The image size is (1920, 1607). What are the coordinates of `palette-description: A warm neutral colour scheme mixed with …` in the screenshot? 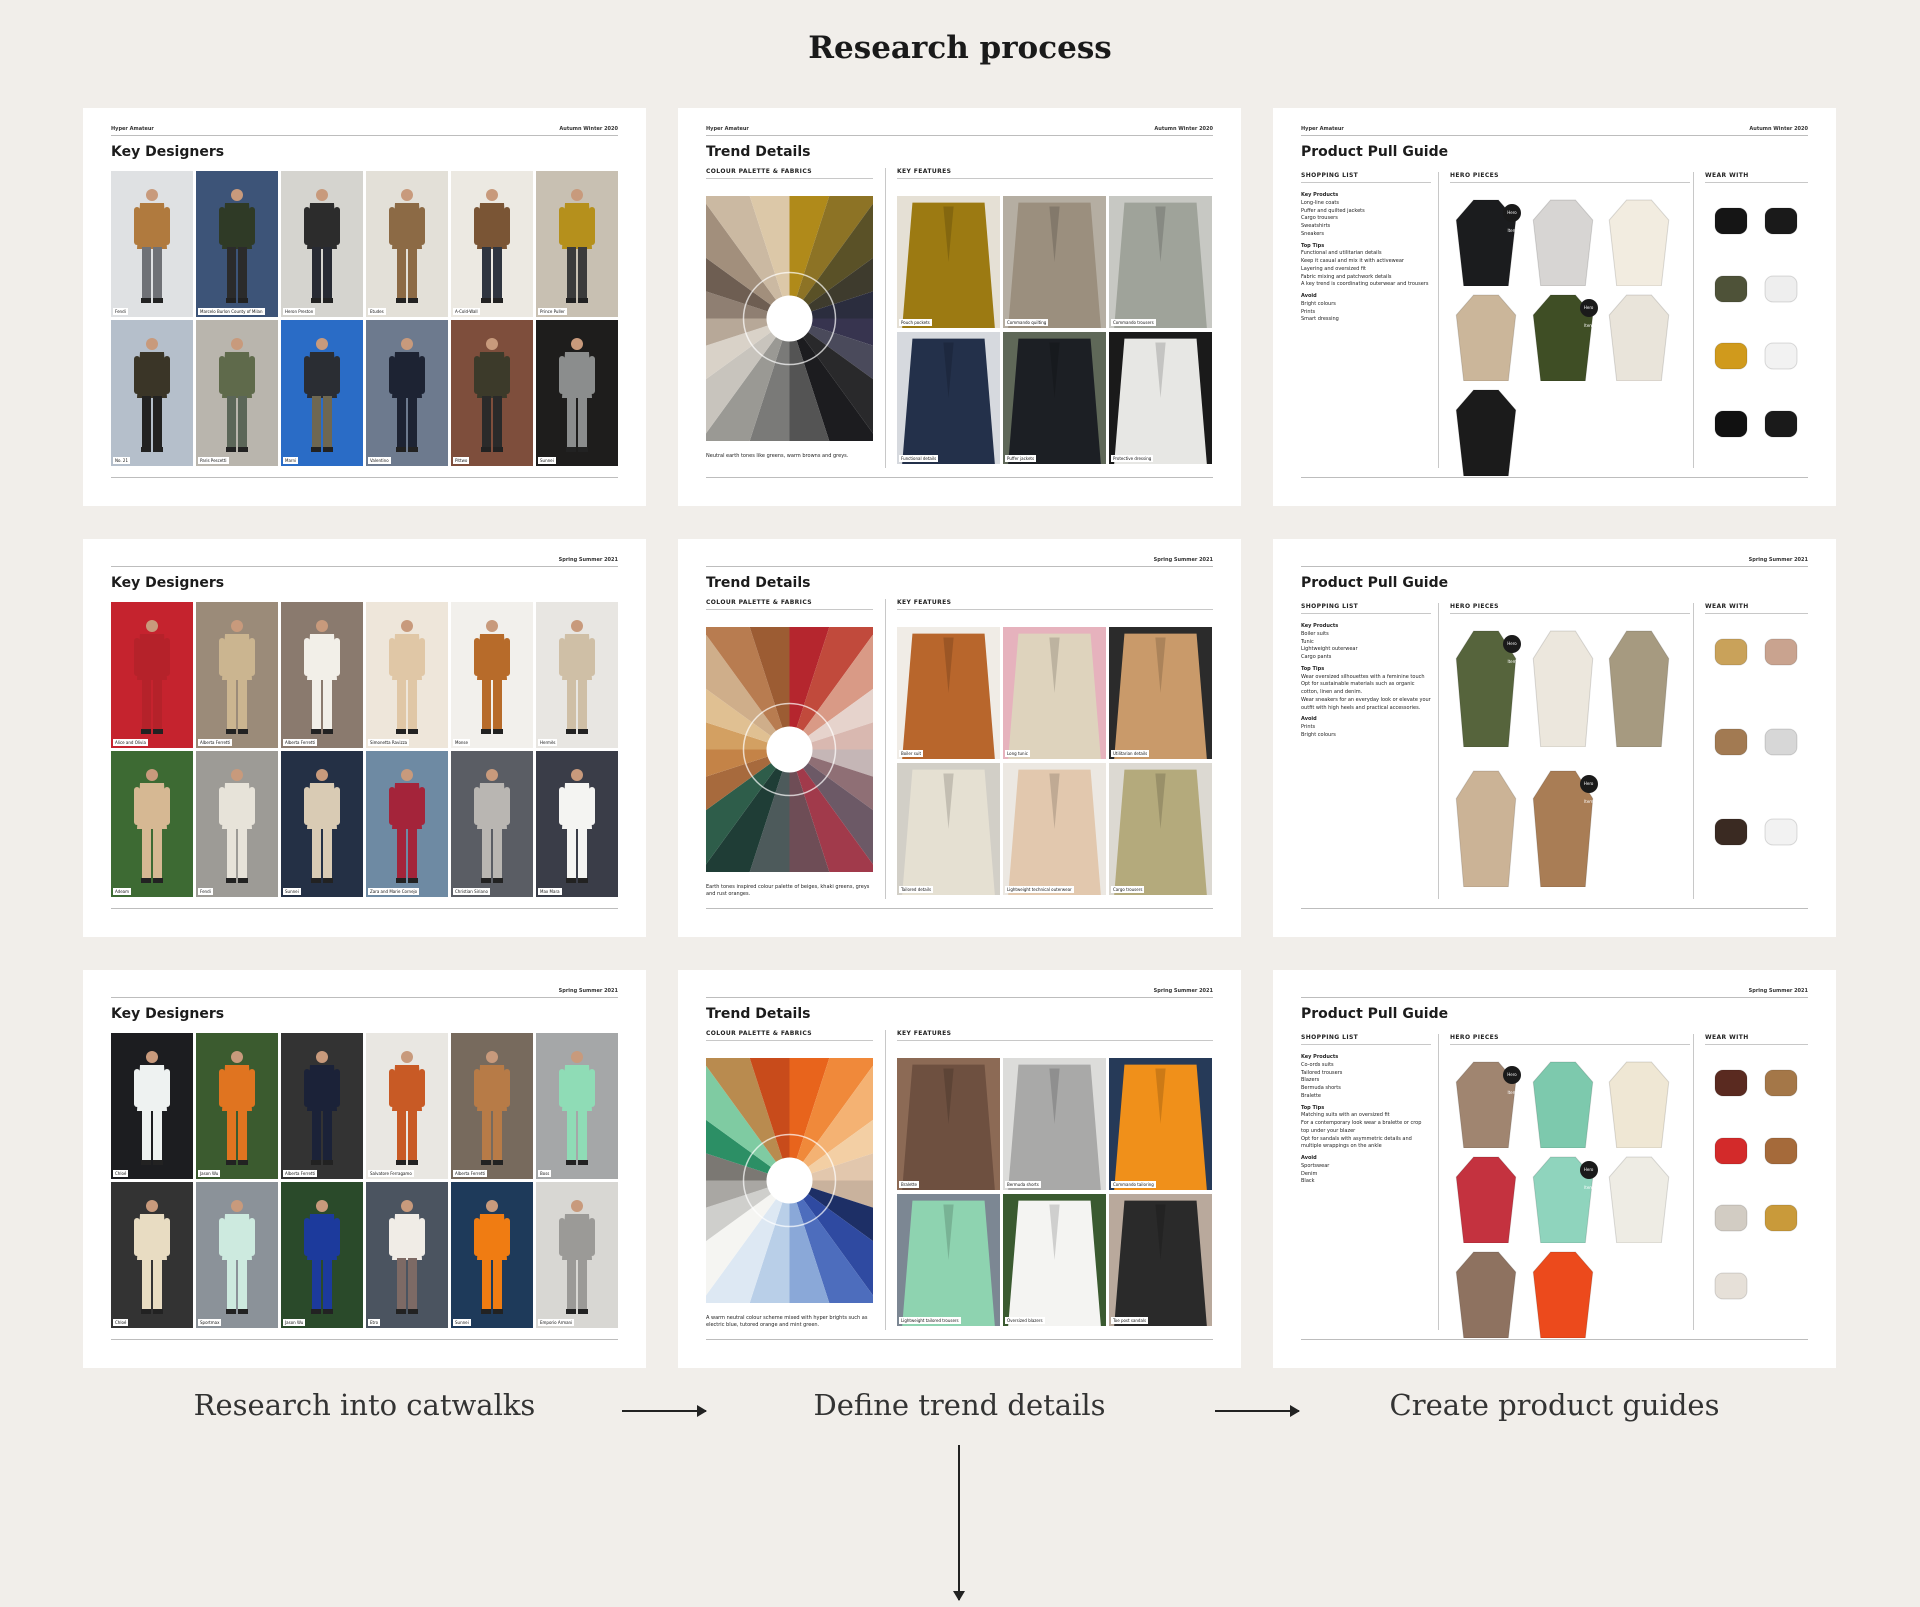 It's located at (787, 1321).